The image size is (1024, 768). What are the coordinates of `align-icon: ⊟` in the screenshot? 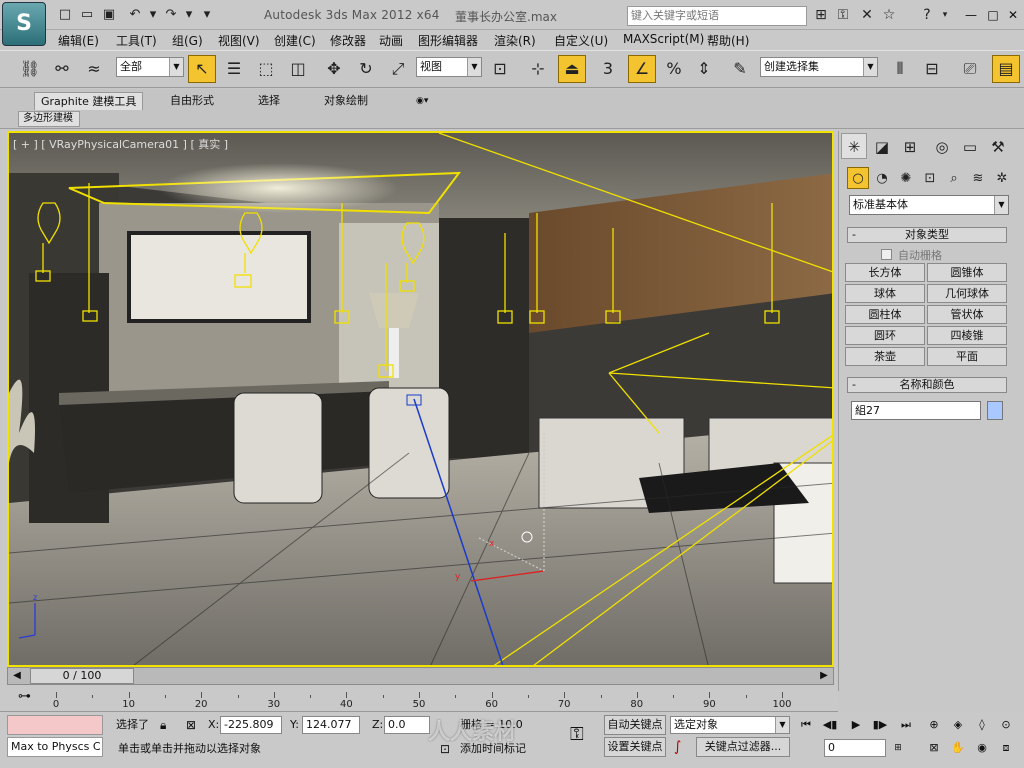 It's located at (932, 69).